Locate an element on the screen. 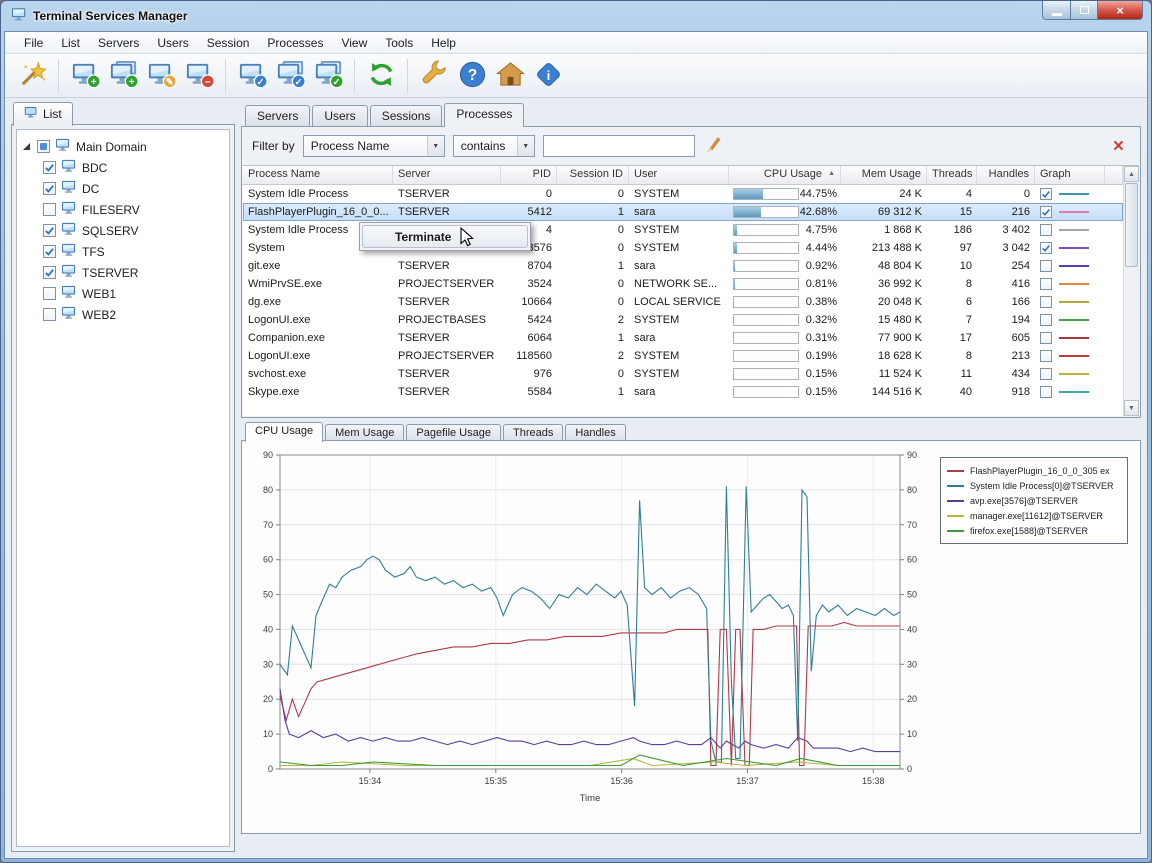 The width and height of the screenshot is (1152, 863). filter-field-dropdown: Process Name ▼ is located at coordinates (373, 146).